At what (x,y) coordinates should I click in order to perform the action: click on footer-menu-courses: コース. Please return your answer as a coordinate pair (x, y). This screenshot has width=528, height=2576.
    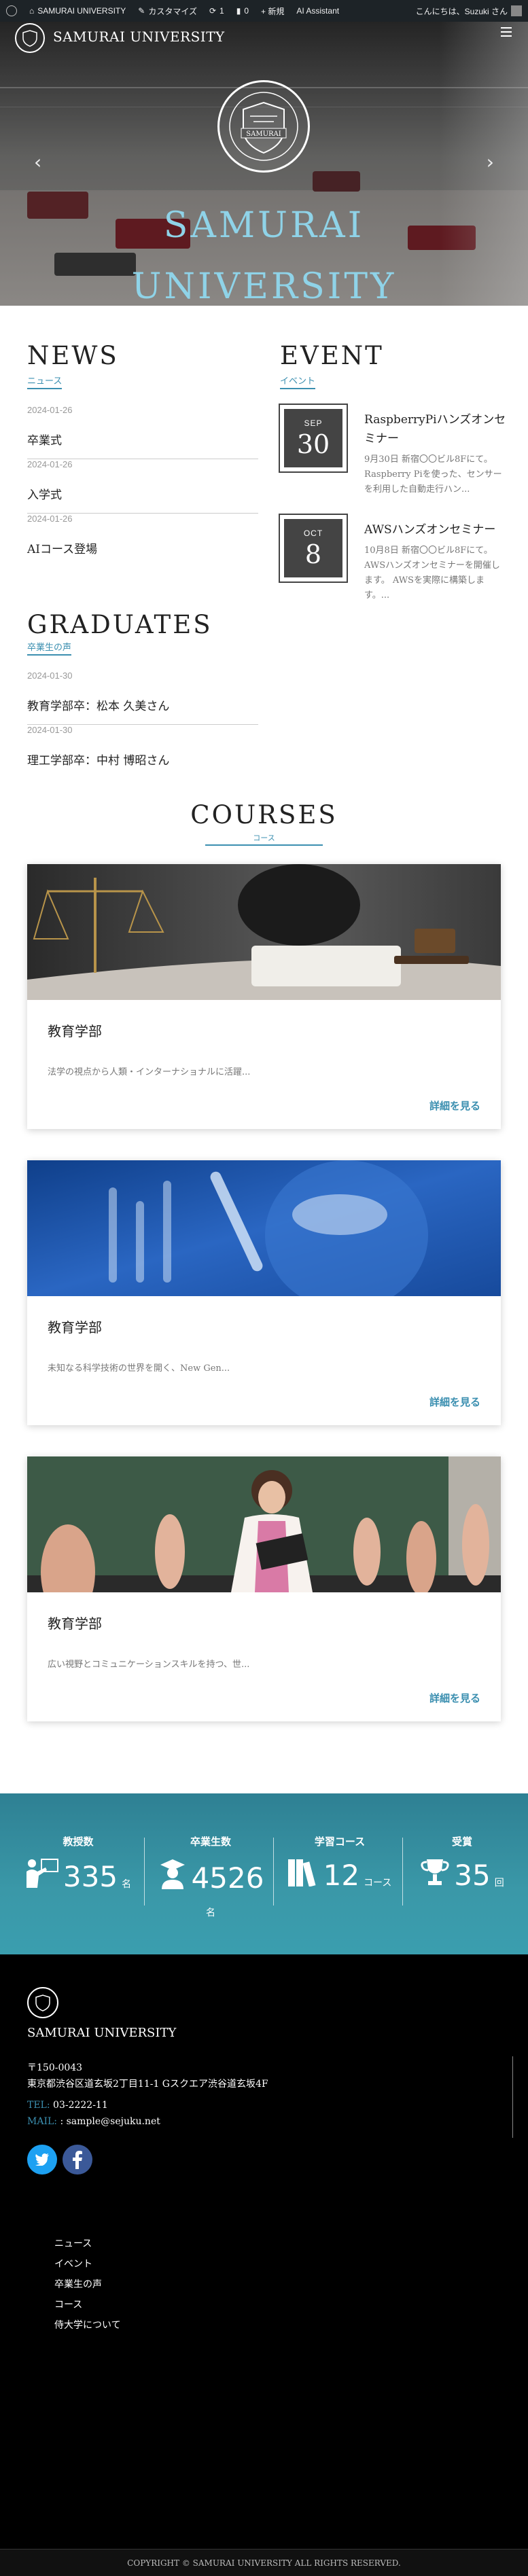
    Looking at the image, I should click on (68, 2304).